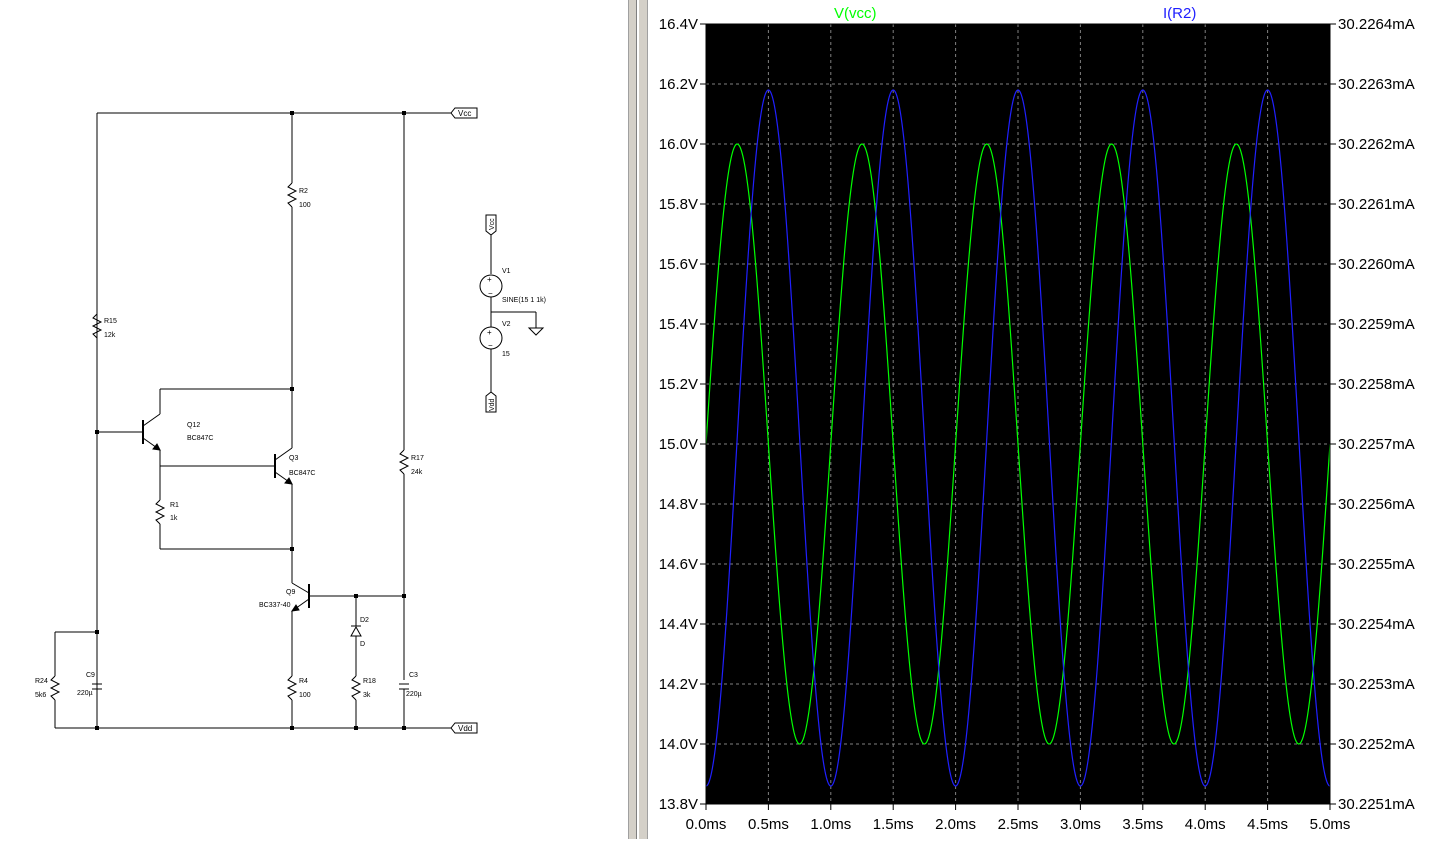  Describe the element at coordinates (359, 636) in the screenshot. I see `d2-diode: D2 D` at that location.